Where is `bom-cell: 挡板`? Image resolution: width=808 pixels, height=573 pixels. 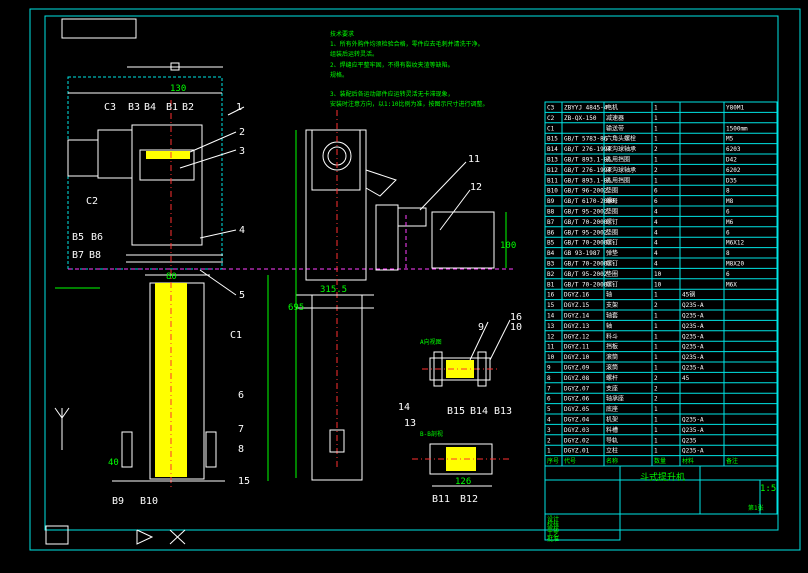
bom-cell: 挡板 is located at coordinates (612, 347).